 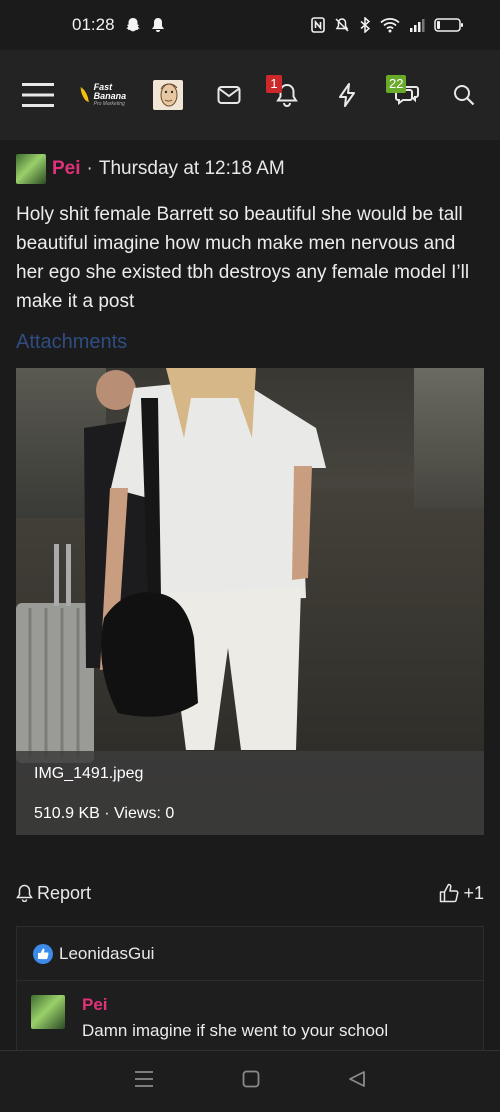 I want to click on bluetooth-icon, so click(x=365, y=25).